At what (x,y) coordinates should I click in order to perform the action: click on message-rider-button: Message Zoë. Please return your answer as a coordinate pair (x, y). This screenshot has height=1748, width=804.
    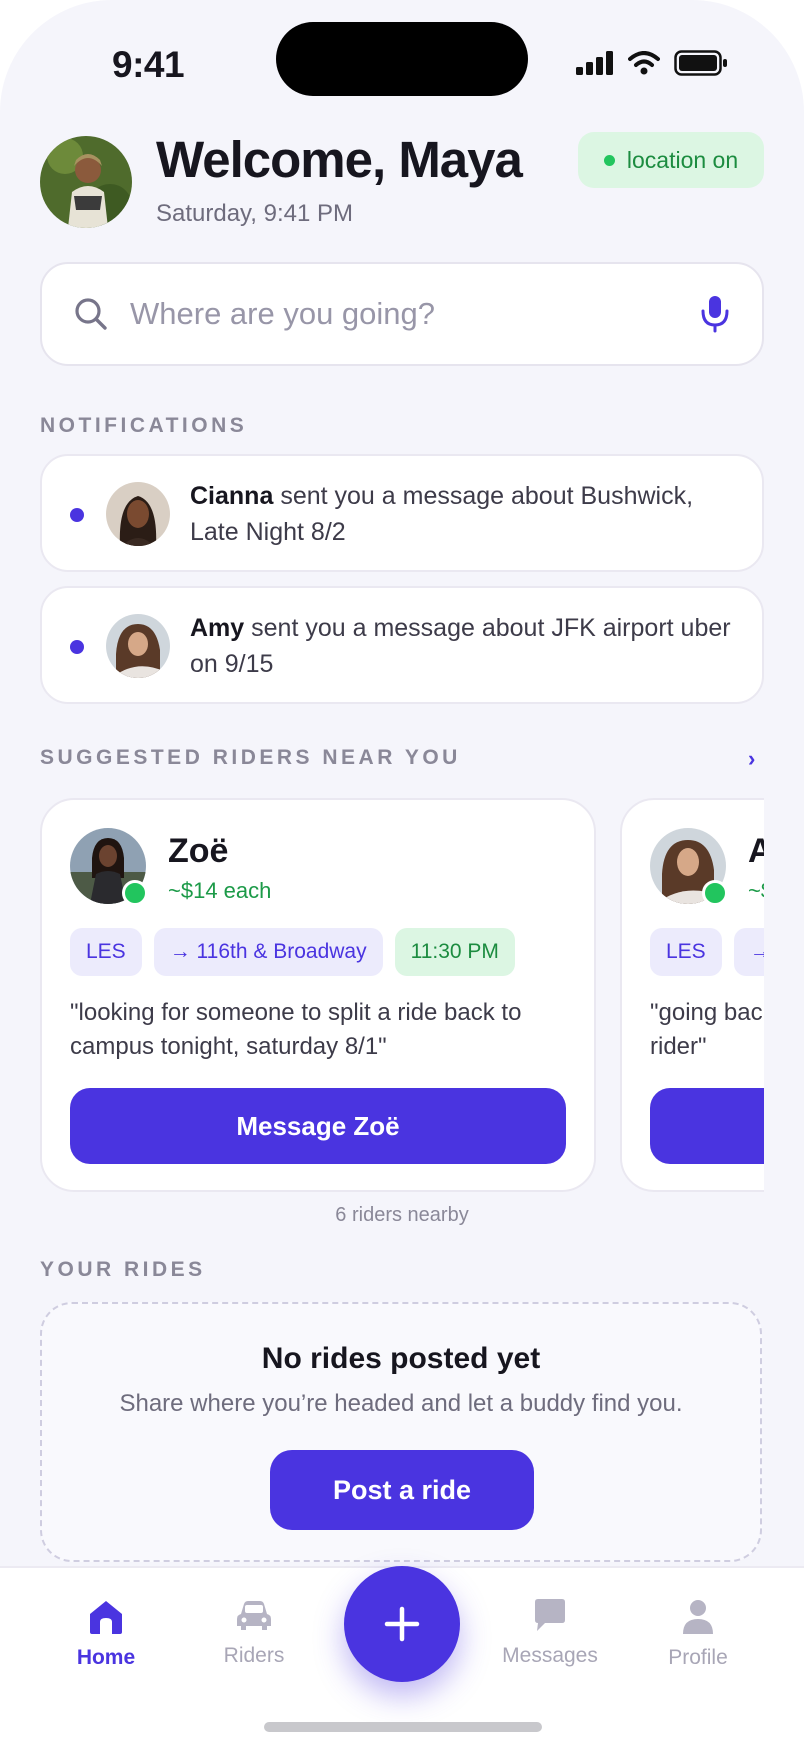
    Looking at the image, I should click on (318, 1126).